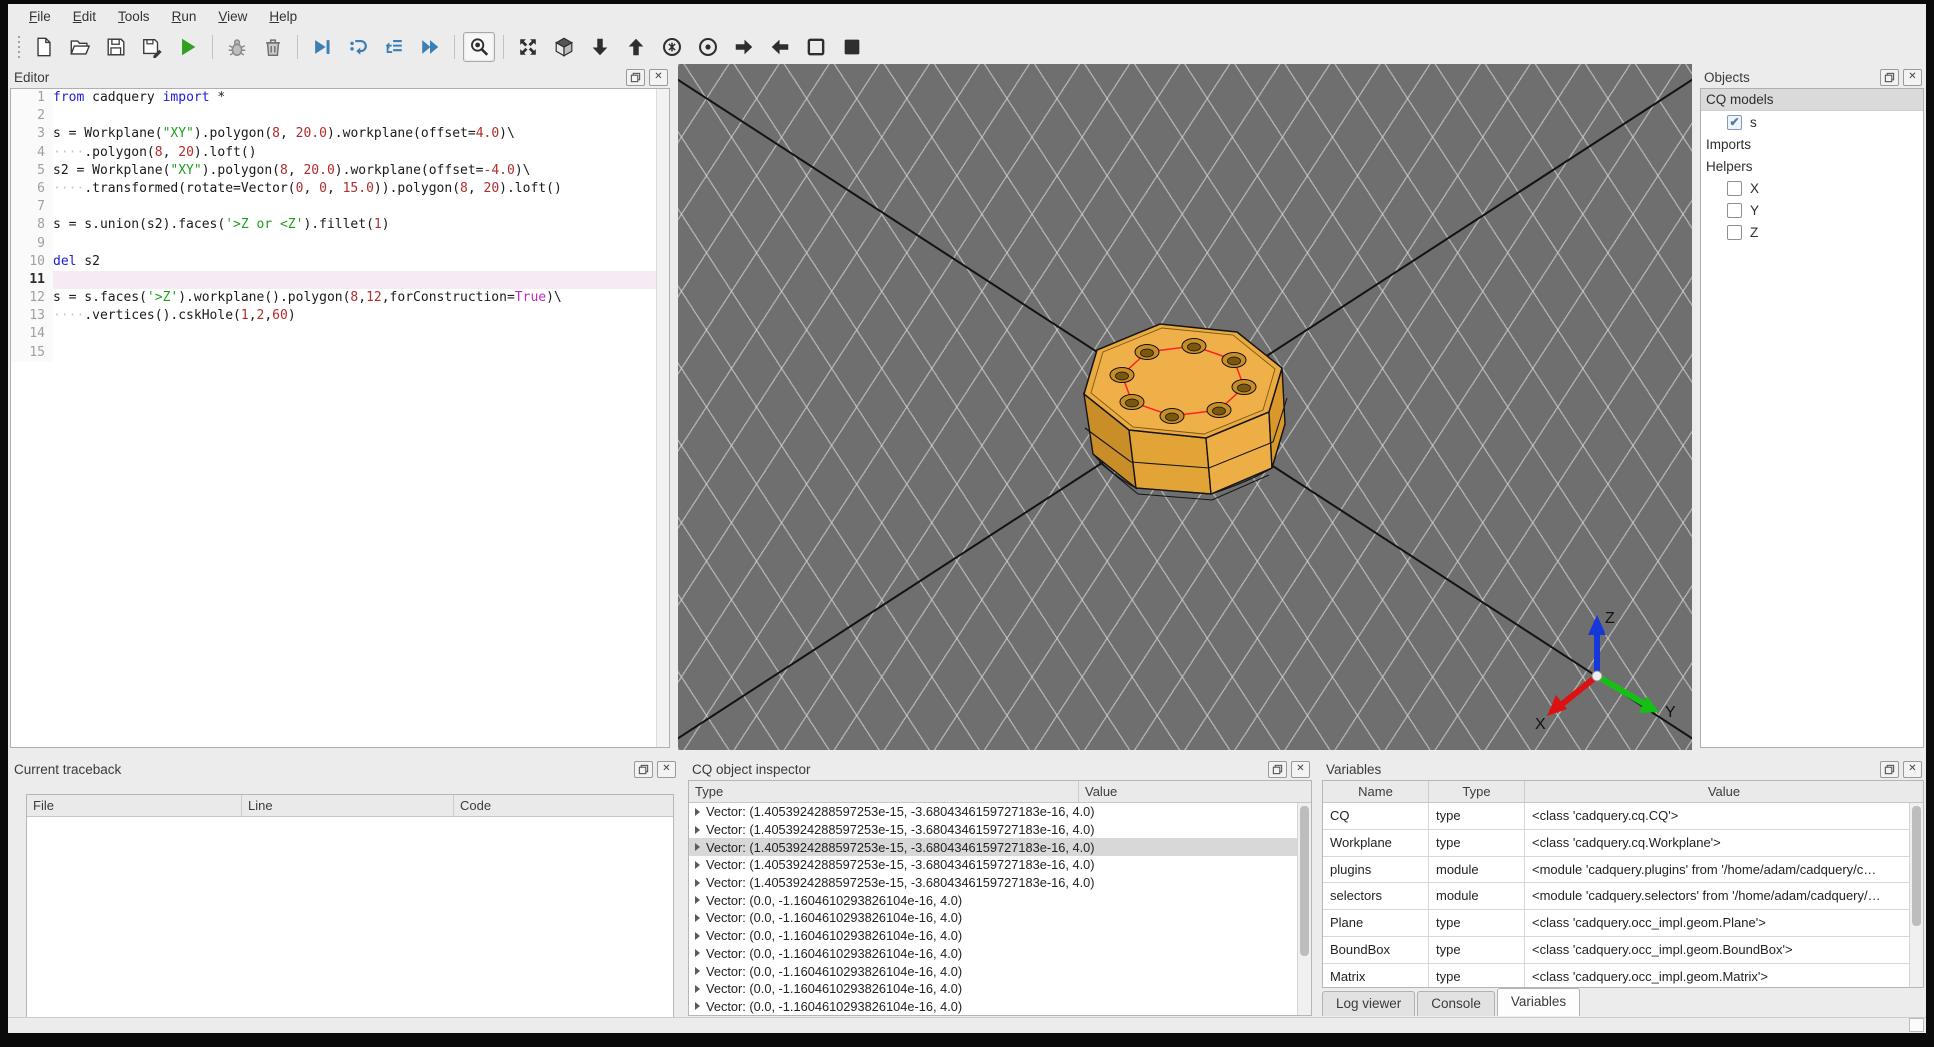 The height and width of the screenshot is (1047, 1934). What do you see at coordinates (340, 261) in the screenshot?
I see `editor-line-10: 10 del s2` at bounding box center [340, 261].